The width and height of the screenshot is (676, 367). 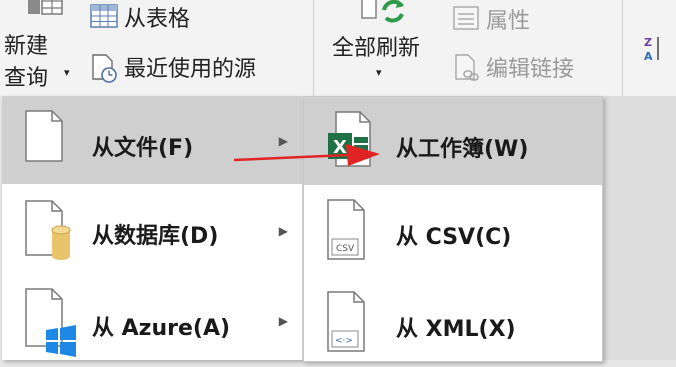 What do you see at coordinates (648, 42) in the screenshot?
I see `svg-text: Z` at bounding box center [648, 42].